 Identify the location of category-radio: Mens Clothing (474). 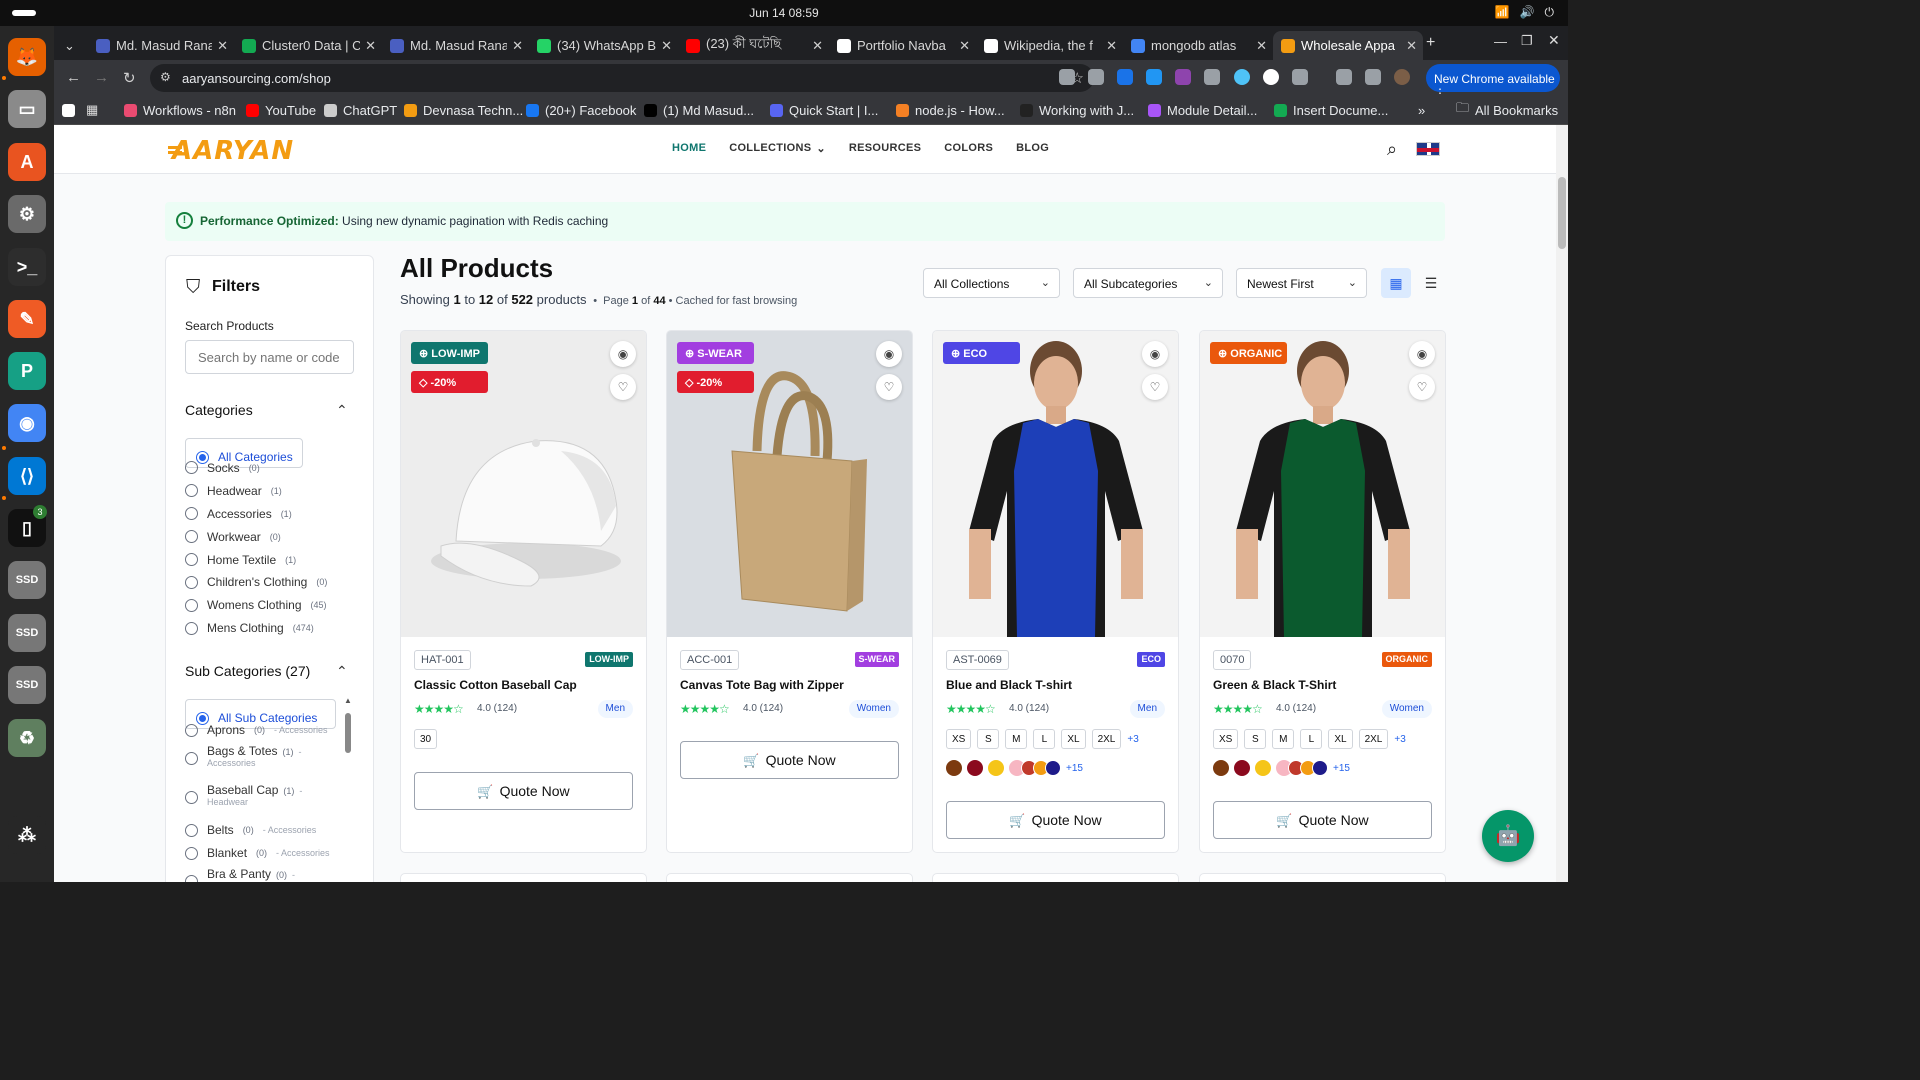
(249, 628).